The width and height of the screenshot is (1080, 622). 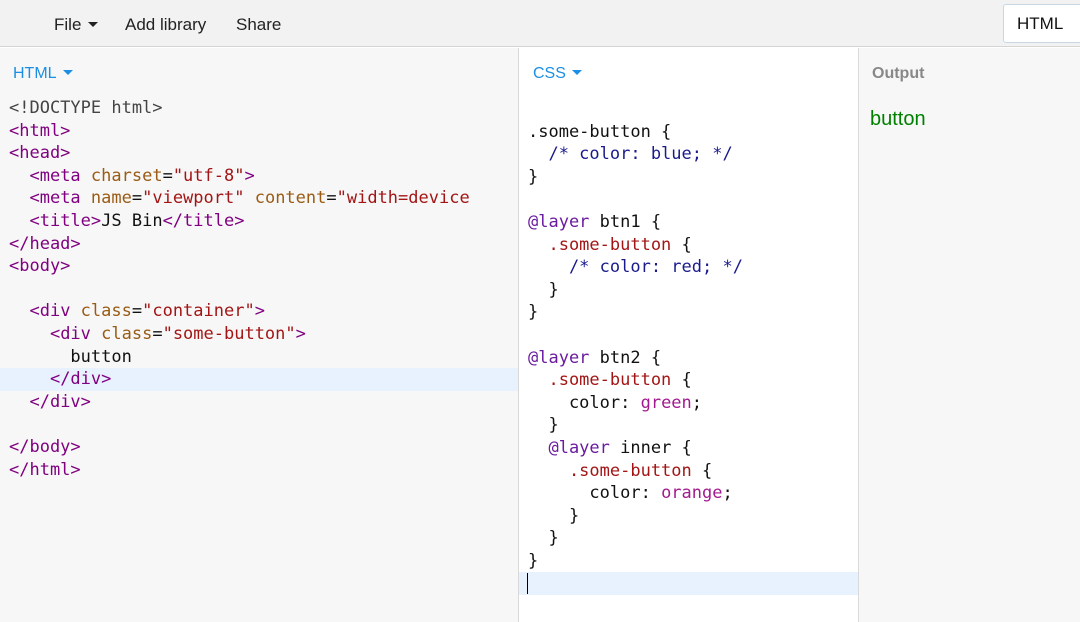 I want to click on code-line: </body>, so click(x=259, y=447).